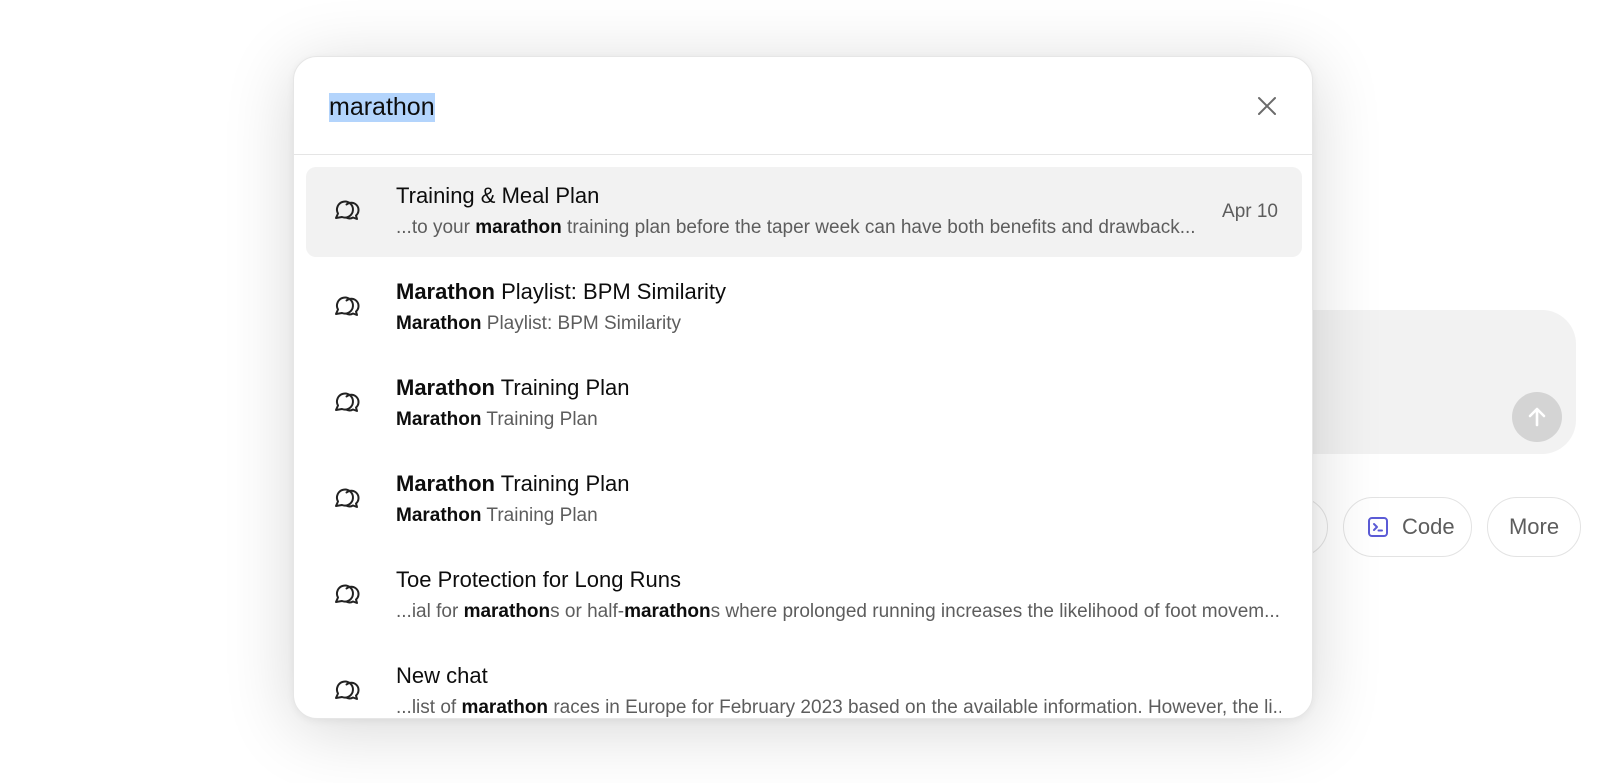 Image resolution: width=1600 pixels, height=783 pixels. What do you see at coordinates (611, 291) in the screenshot?
I see `title-text: Playlist: BPM Similarity` at bounding box center [611, 291].